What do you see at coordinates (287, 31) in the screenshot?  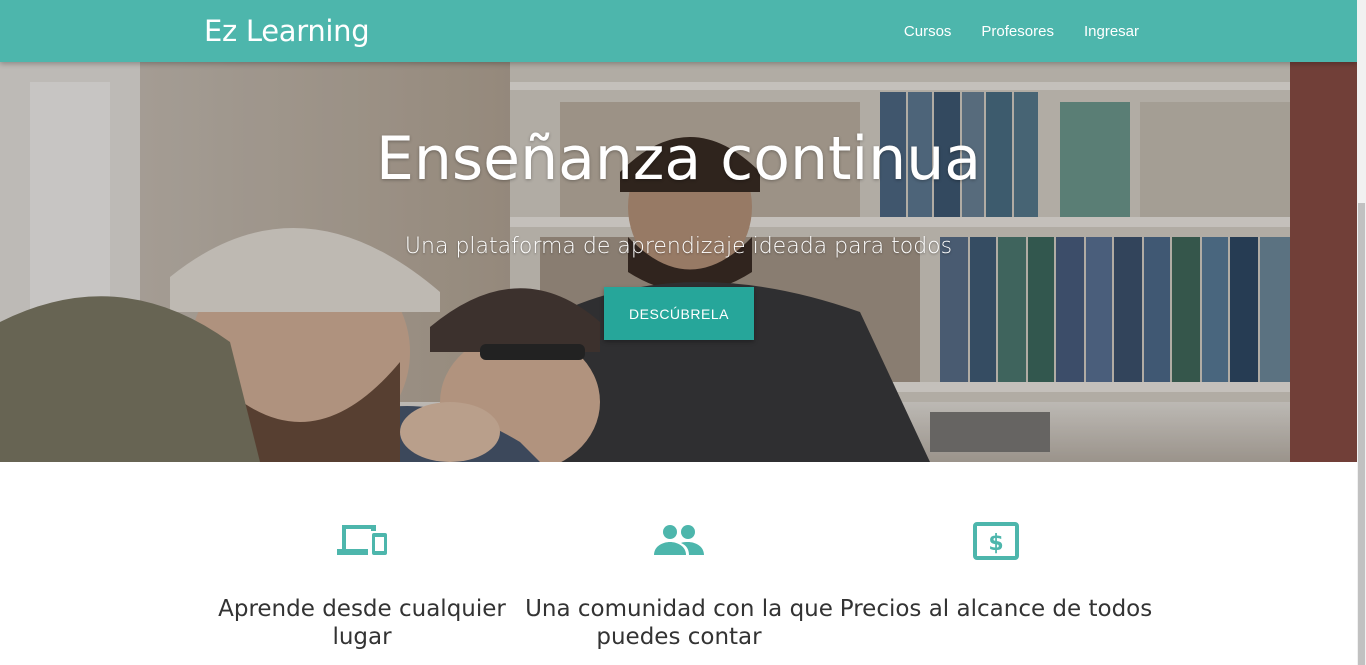 I see `brand-logo: Ez Learning` at bounding box center [287, 31].